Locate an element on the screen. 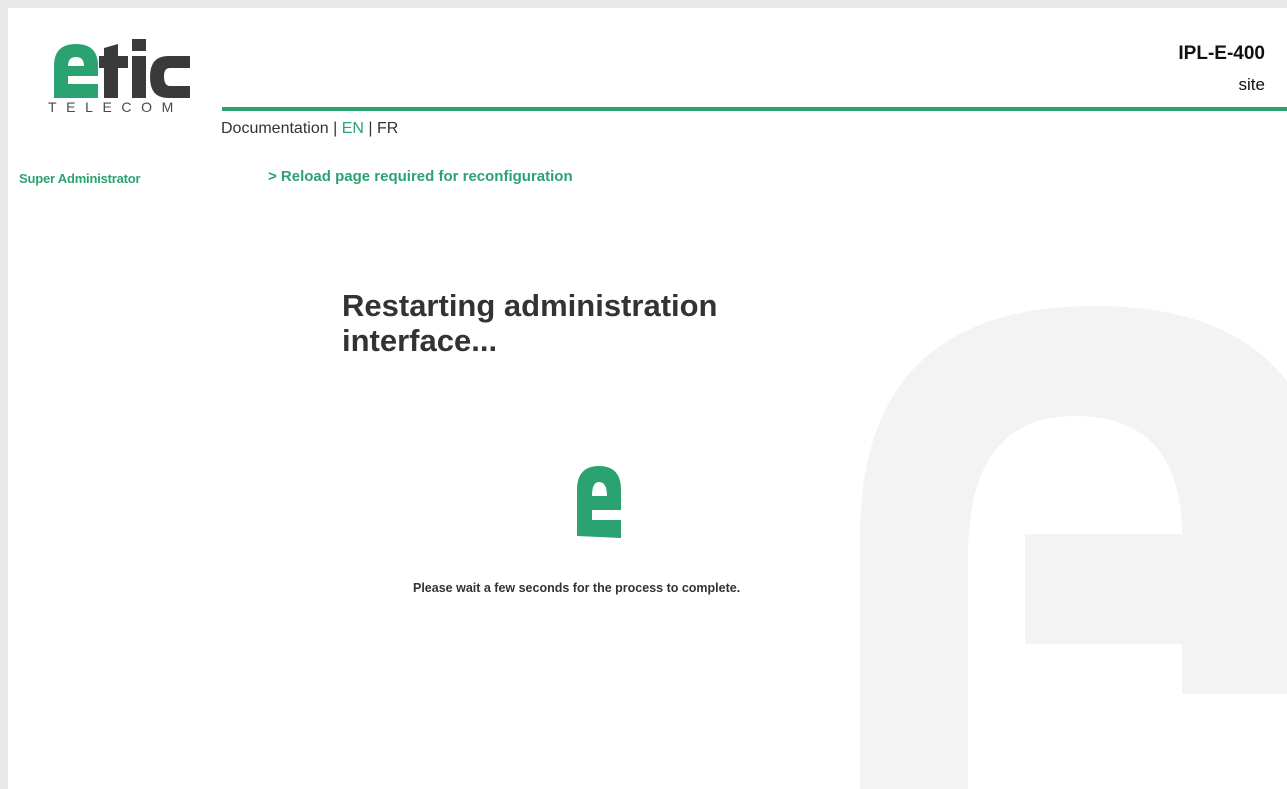 This screenshot has width=1287, height=789. logo-subtitle: TELECOM is located at coordinates (115, 107).